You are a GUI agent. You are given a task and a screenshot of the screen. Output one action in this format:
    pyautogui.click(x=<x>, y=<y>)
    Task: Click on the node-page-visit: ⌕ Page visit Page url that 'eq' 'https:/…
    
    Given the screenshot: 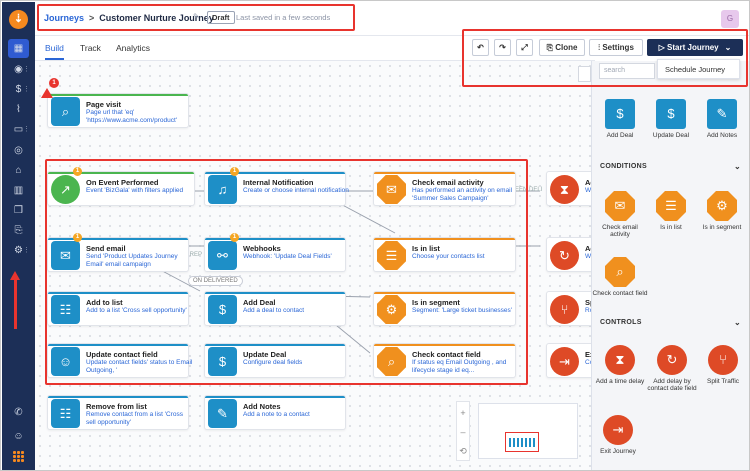 What is the action you would take?
    pyautogui.click(x=118, y=110)
    